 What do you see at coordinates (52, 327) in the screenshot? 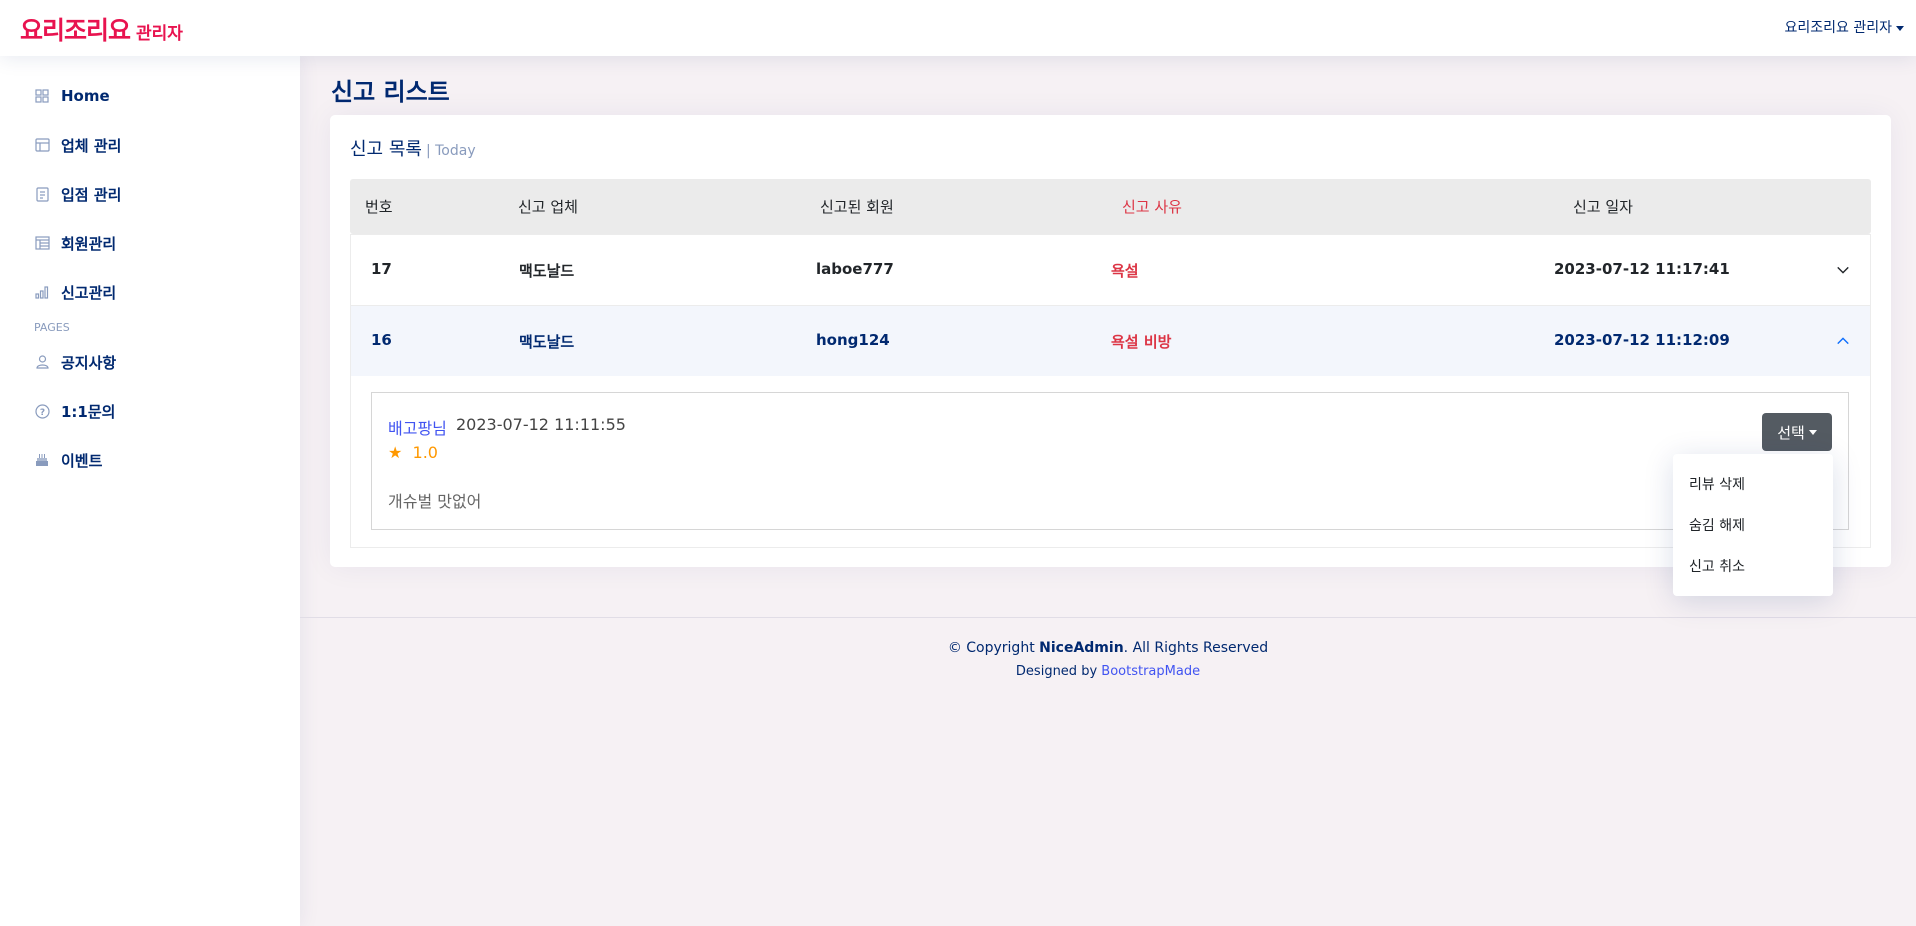
I see `sidebar-heading-pages: PAGES` at bounding box center [52, 327].